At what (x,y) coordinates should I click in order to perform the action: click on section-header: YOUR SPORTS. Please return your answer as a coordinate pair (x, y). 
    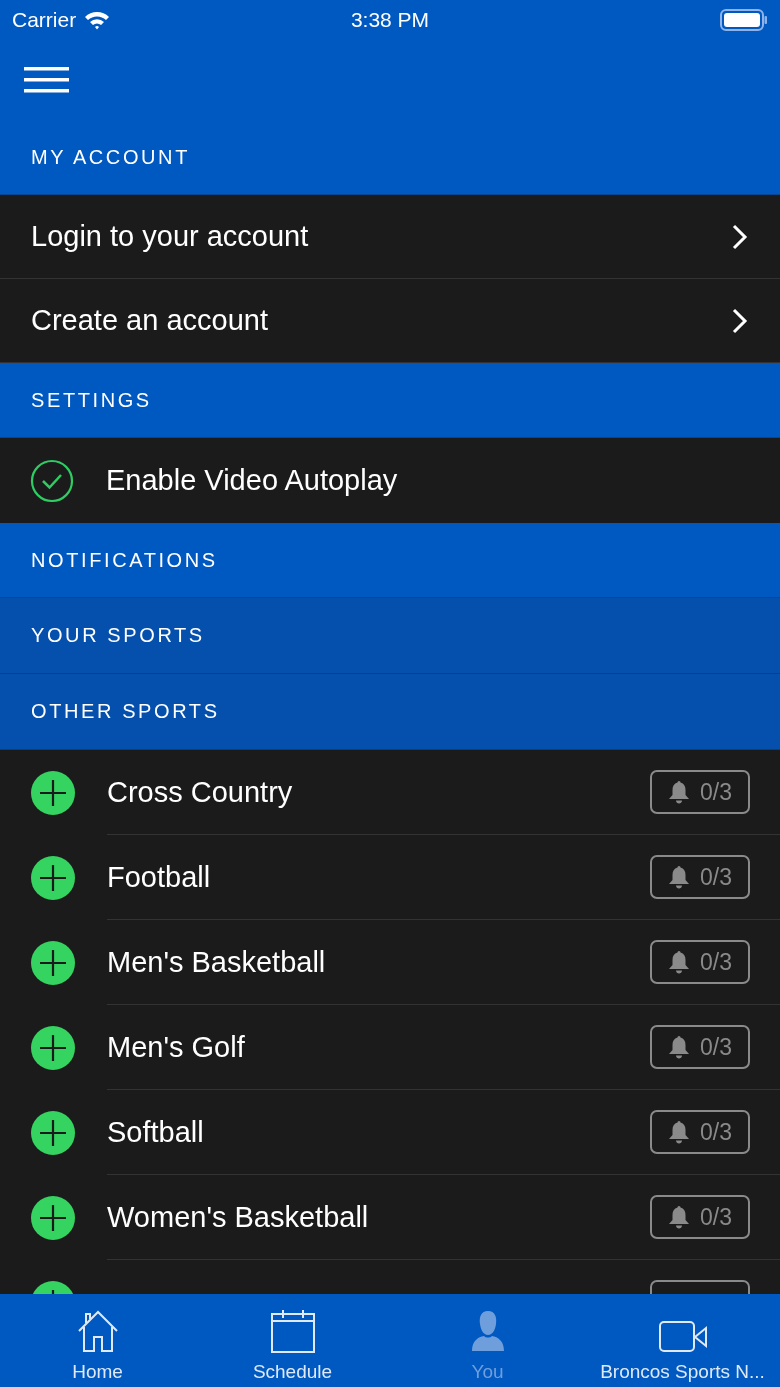
    Looking at the image, I should click on (390, 636).